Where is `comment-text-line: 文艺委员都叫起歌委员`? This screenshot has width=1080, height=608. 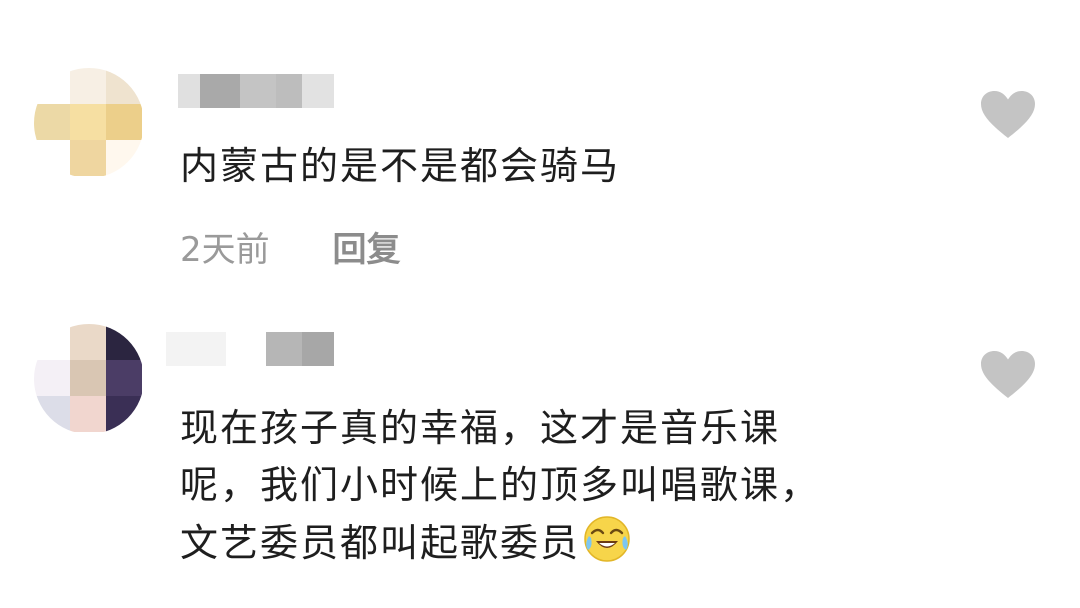
comment-text-line: 文艺委员都叫起歌委员 is located at coordinates (500, 543).